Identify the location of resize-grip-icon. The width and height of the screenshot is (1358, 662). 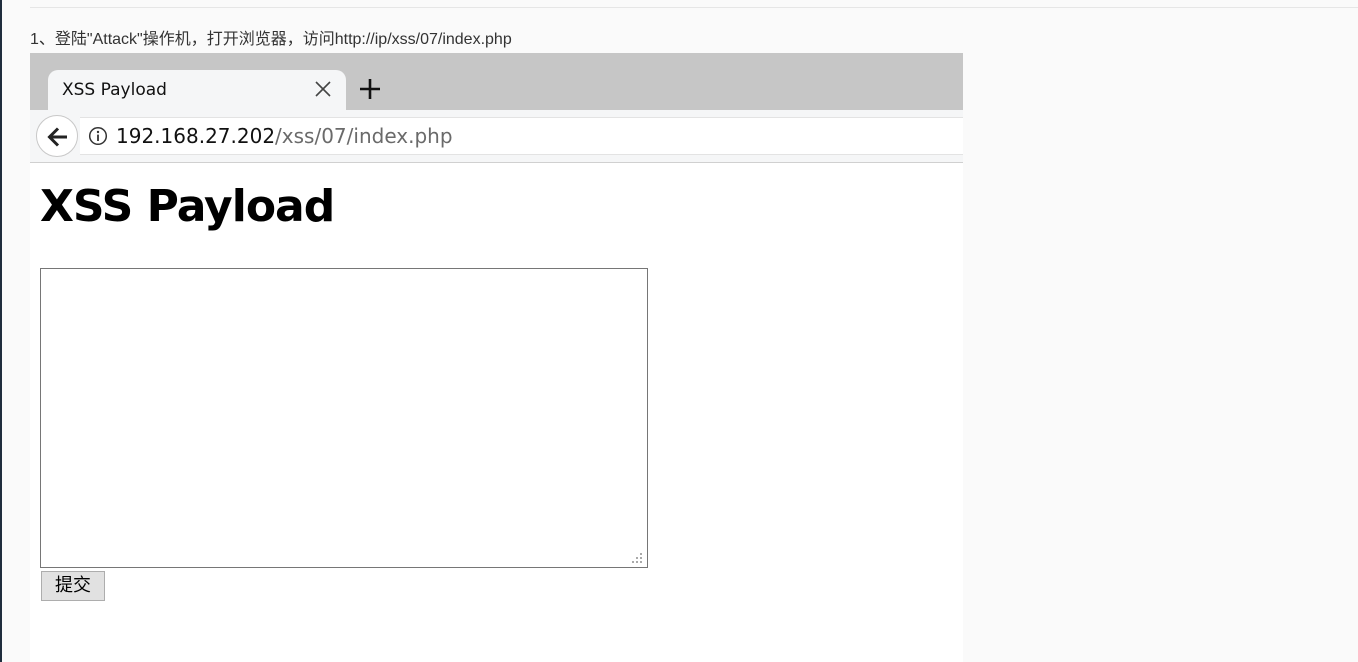
(637, 557).